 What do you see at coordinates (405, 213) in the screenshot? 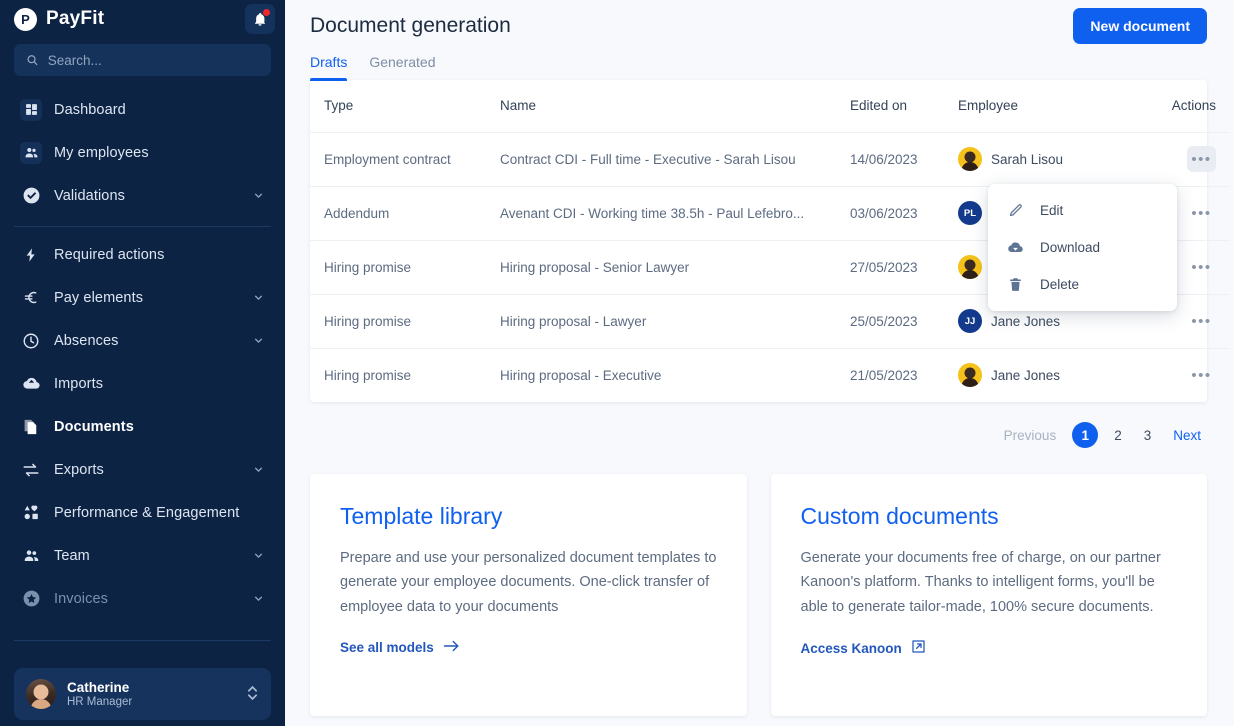
I see `cell-type: Addendum` at bounding box center [405, 213].